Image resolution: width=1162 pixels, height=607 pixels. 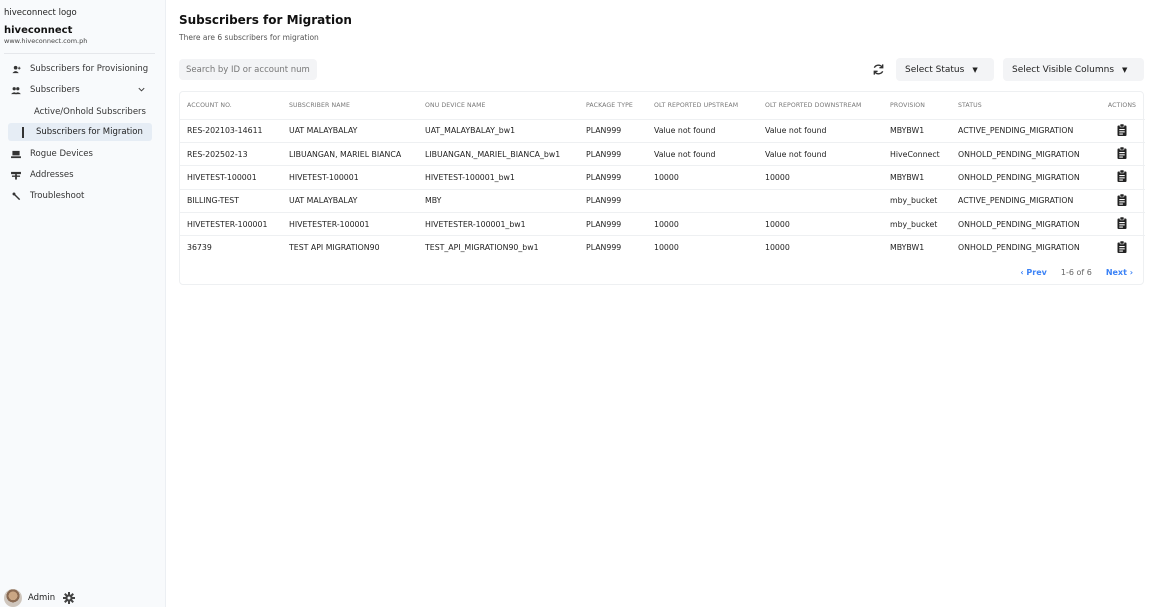 What do you see at coordinates (1033, 272) in the screenshot?
I see `prev-page-button: ‹ Prev` at bounding box center [1033, 272].